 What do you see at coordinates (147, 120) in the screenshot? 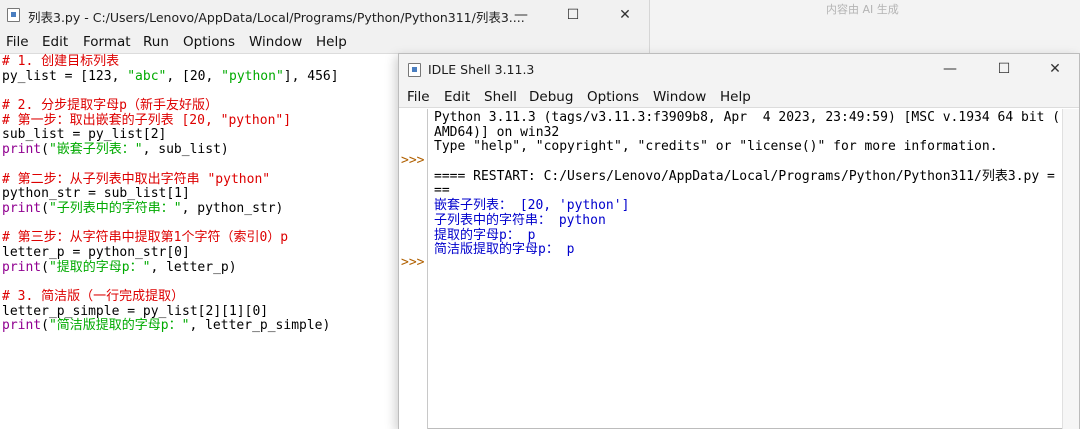
I see `code-comment: # 第一步：取出嵌套的子列表 [20, "python"]` at bounding box center [147, 120].